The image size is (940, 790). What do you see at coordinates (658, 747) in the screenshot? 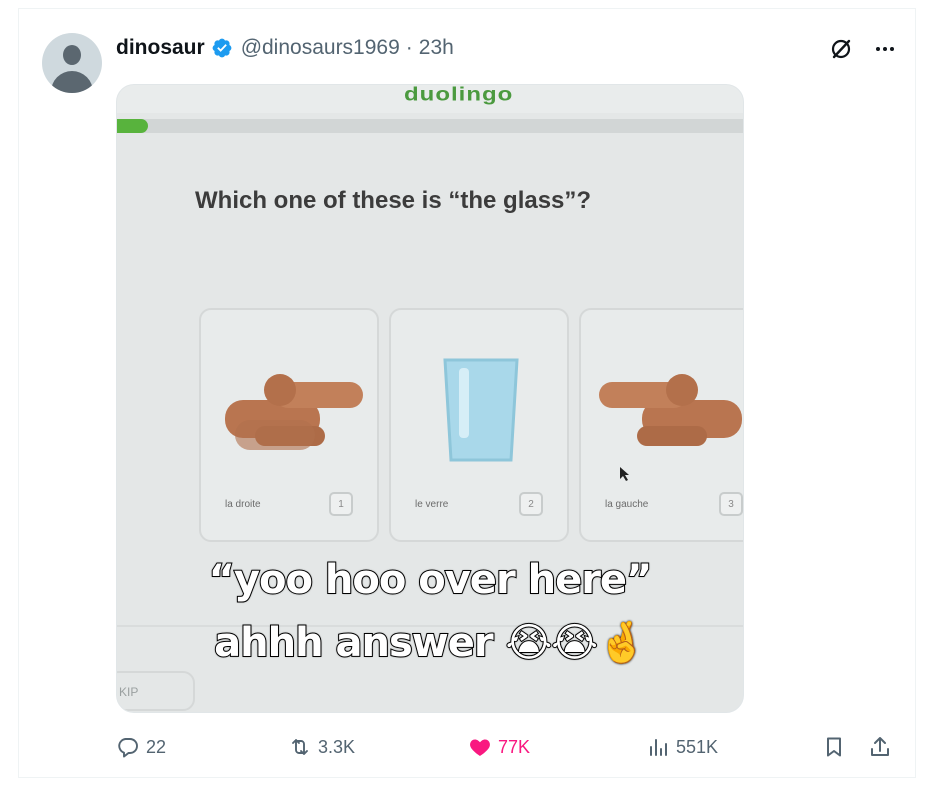
I see `views-icon` at bounding box center [658, 747].